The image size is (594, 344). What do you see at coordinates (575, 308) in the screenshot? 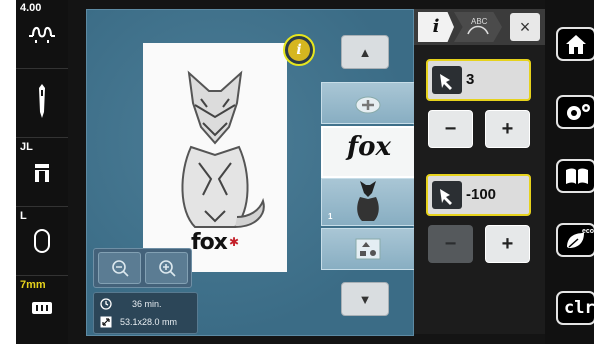
I see `clear-button: clr` at bounding box center [575, 308].